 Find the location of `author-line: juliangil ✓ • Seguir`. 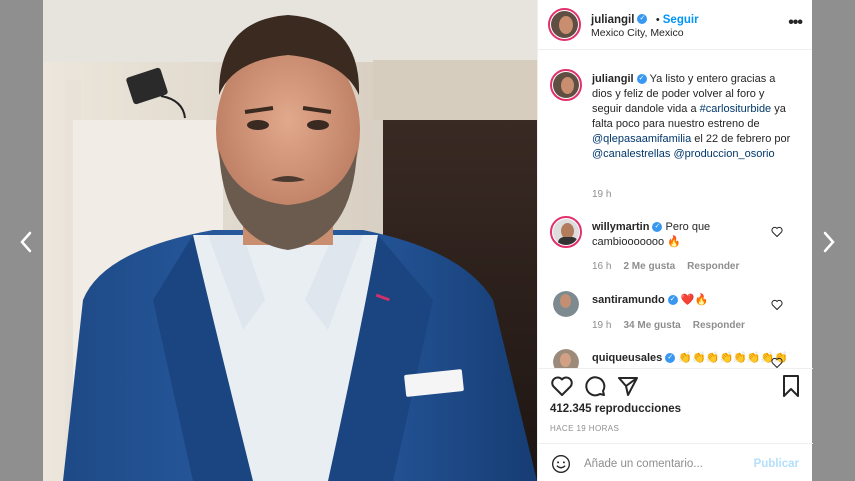

author-line: juliangil ✓ • Seguir is located at coordinates (645, 19).